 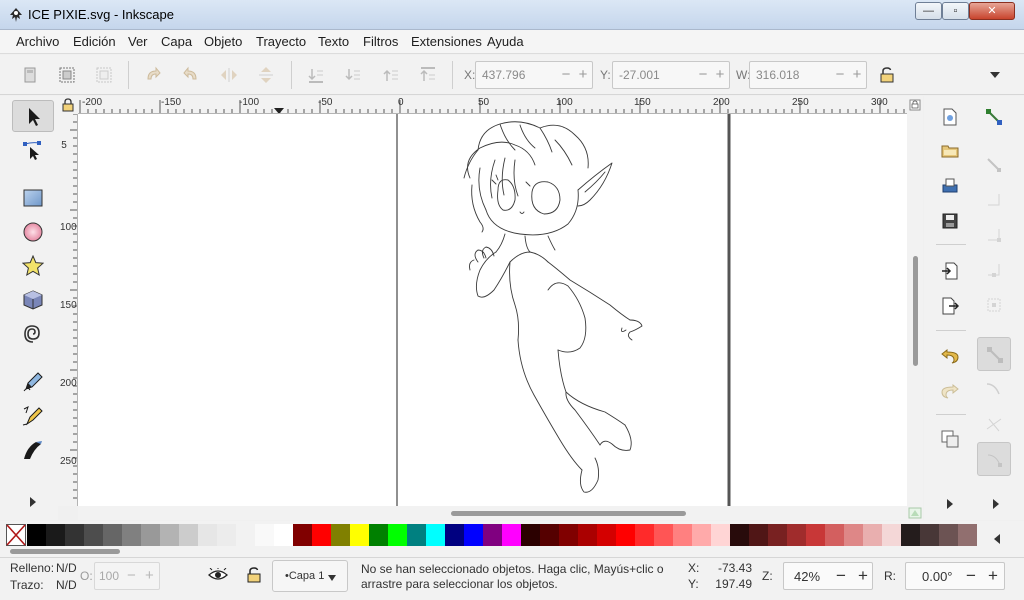 I want to click on select-all-icon, so click(x=30, y=75).